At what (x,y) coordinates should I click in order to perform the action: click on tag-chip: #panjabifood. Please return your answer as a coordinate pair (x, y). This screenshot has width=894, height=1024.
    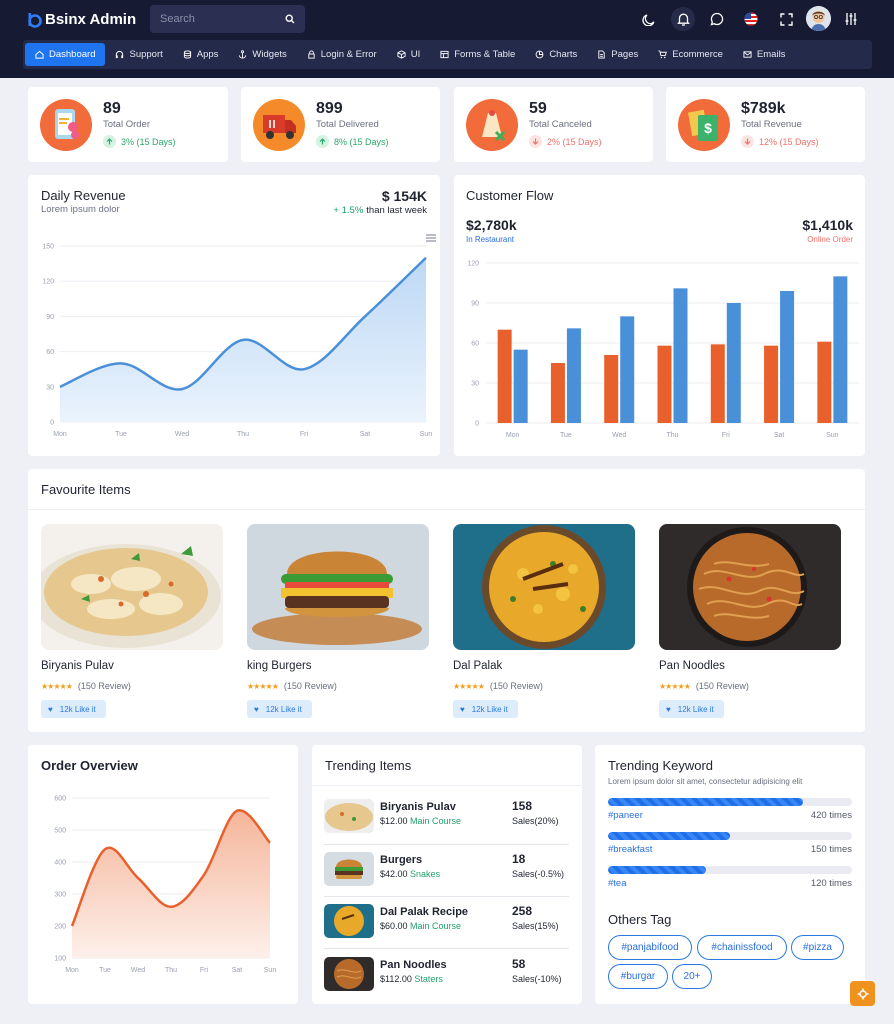
    Looking at the image, I should click on (650, 947).